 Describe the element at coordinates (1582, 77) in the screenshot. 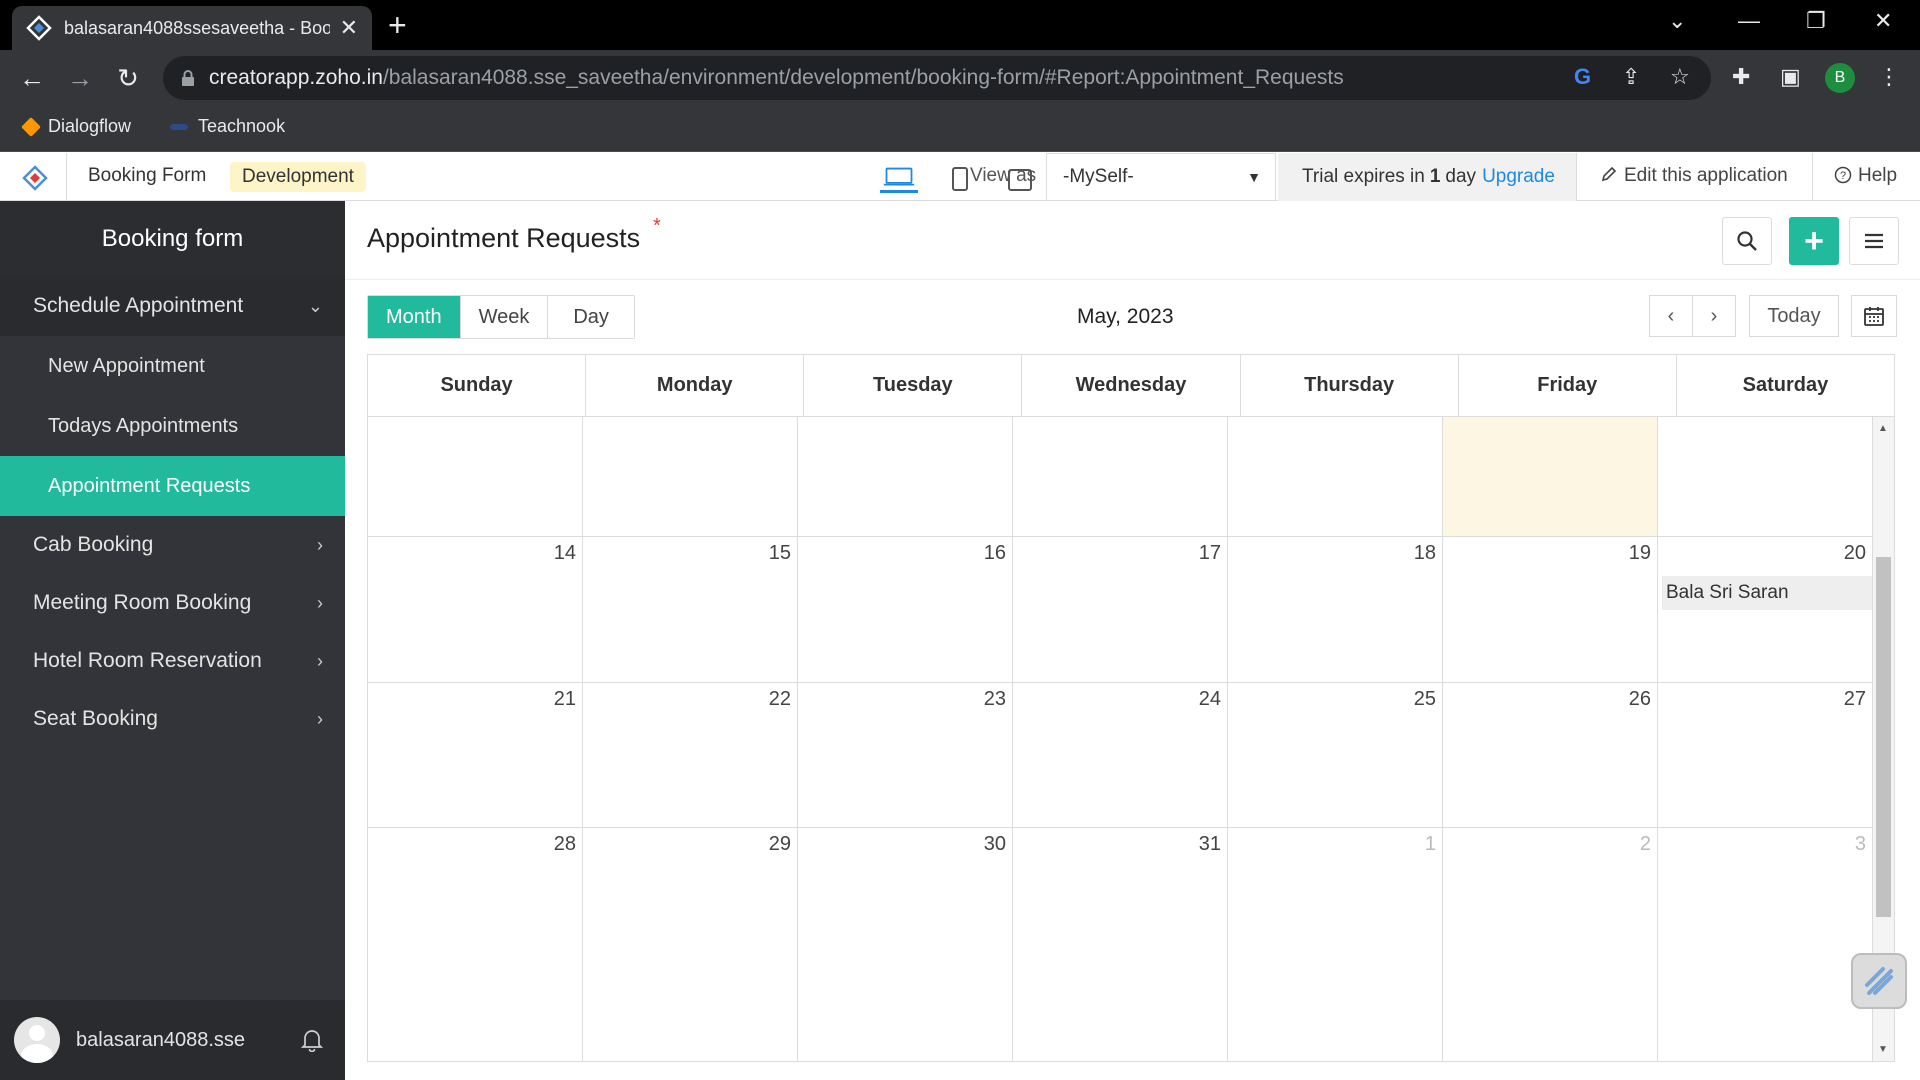

I see `google-icon: G` at that location.